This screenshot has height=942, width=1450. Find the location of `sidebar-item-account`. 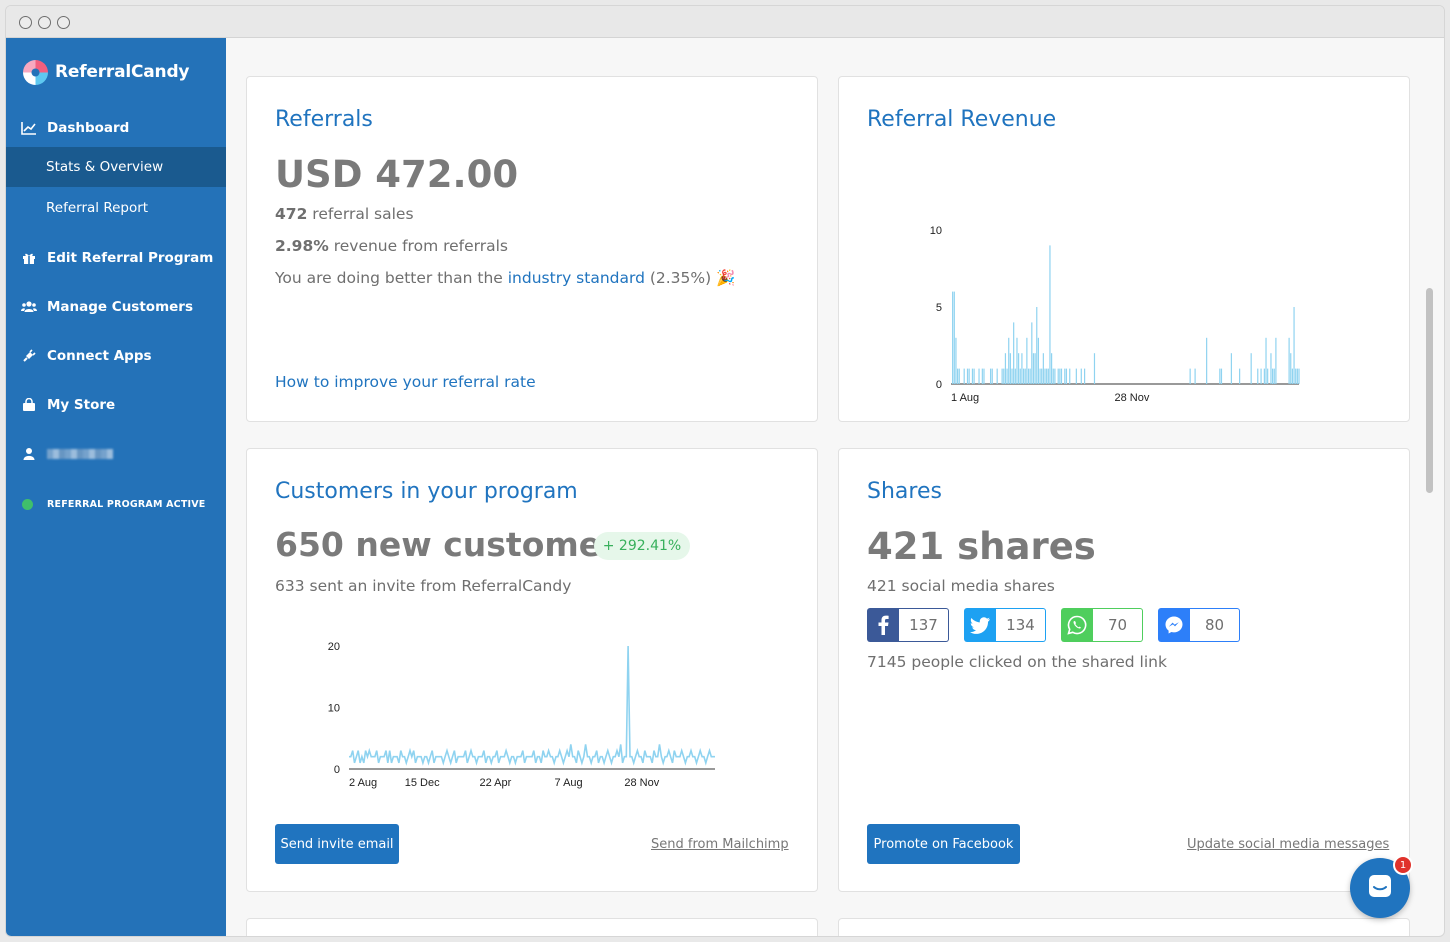

sidebar-item-account is located at coordinates (116, 454).